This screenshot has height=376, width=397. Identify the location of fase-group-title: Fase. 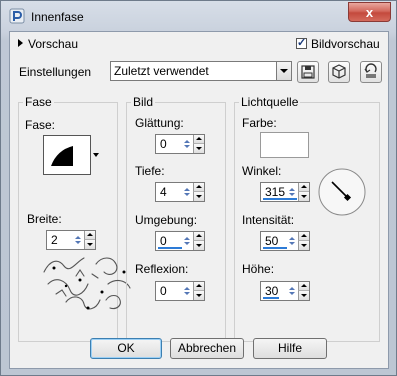
(38, 102).